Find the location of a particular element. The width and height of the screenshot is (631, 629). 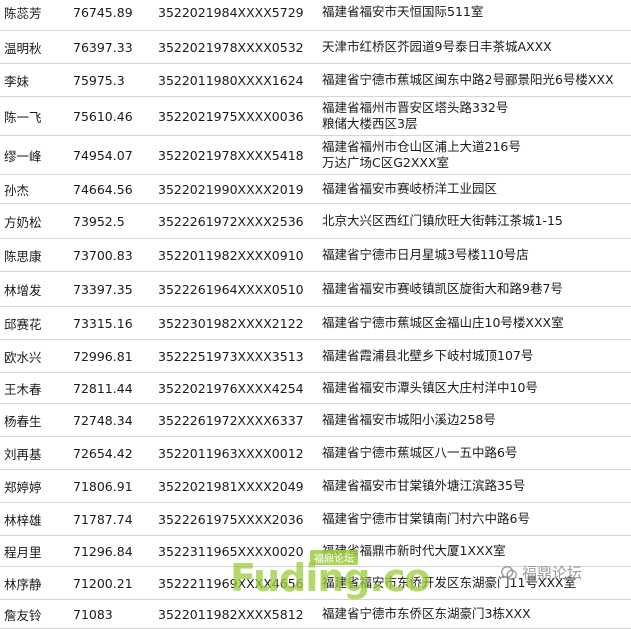

cell-id-number: 3522261975XXXX2036 is located at coordinates (231, 519).